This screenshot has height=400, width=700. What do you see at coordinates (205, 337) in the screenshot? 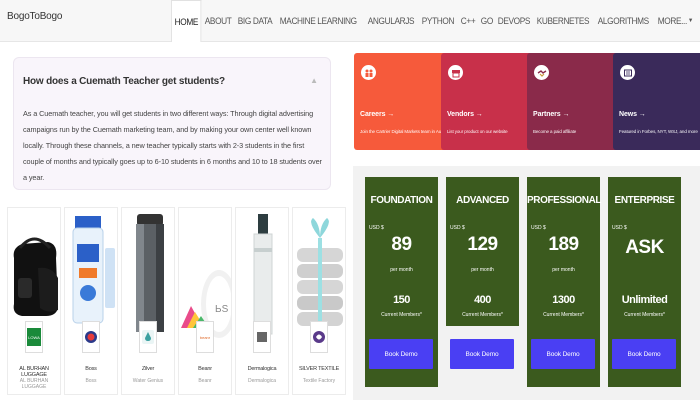
I see `brand-logo: beanr` at bounding box center [205, 337].